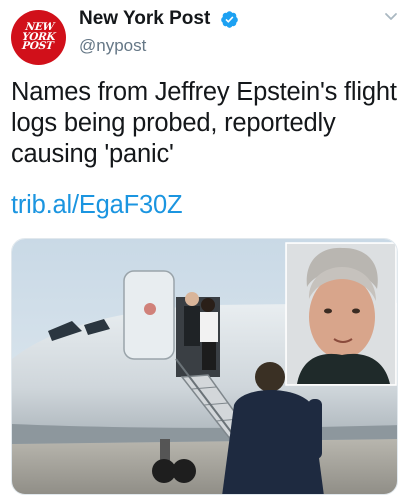  What do you see at coordinates (112, 46) in the screenshot?
I see `handle: @nypost` at bounding box center [112, 46].